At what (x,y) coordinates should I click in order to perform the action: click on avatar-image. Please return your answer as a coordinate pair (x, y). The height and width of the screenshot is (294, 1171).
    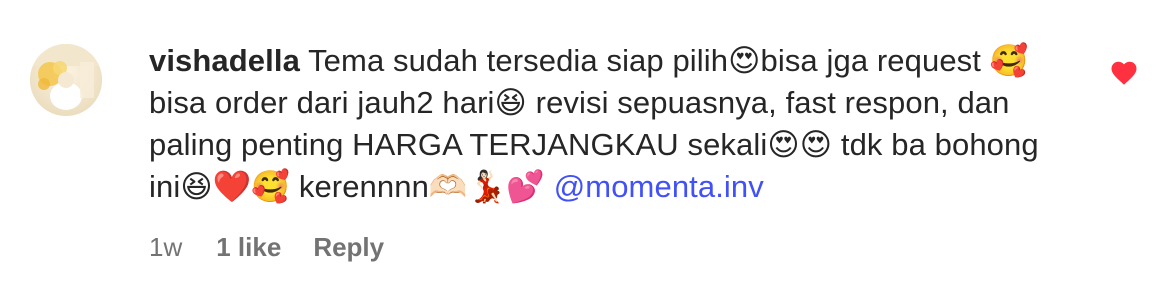
    Looking at the image, I should click on (66, 80).